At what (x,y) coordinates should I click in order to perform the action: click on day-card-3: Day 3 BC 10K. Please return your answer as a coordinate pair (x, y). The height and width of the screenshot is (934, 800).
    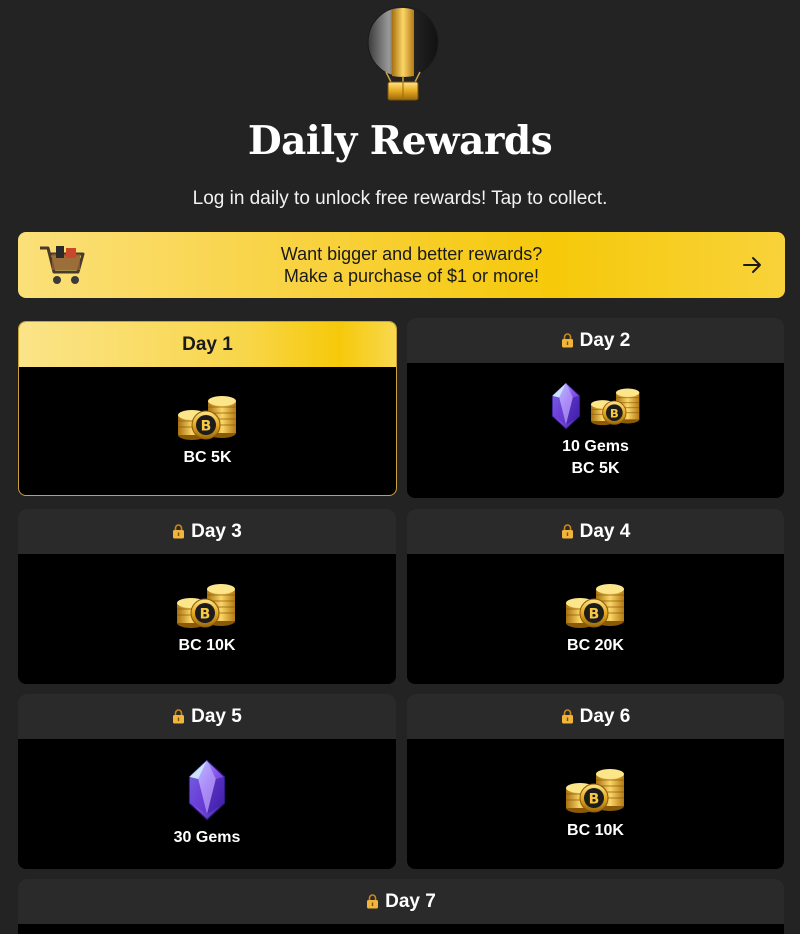
    Looking at the image, I should click on (207, 596).